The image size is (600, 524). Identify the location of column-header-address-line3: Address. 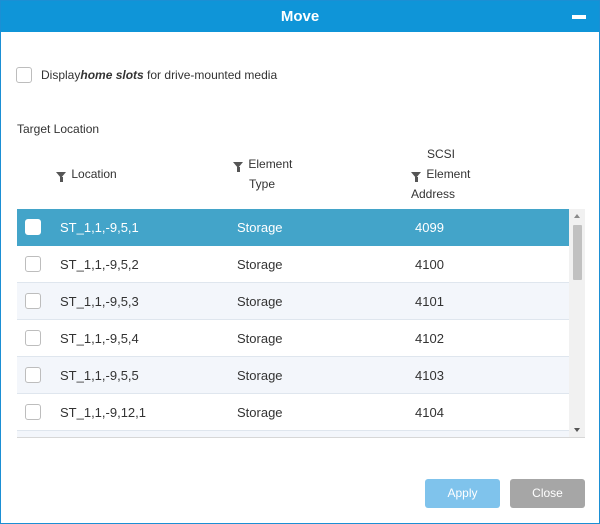
(433, 194).